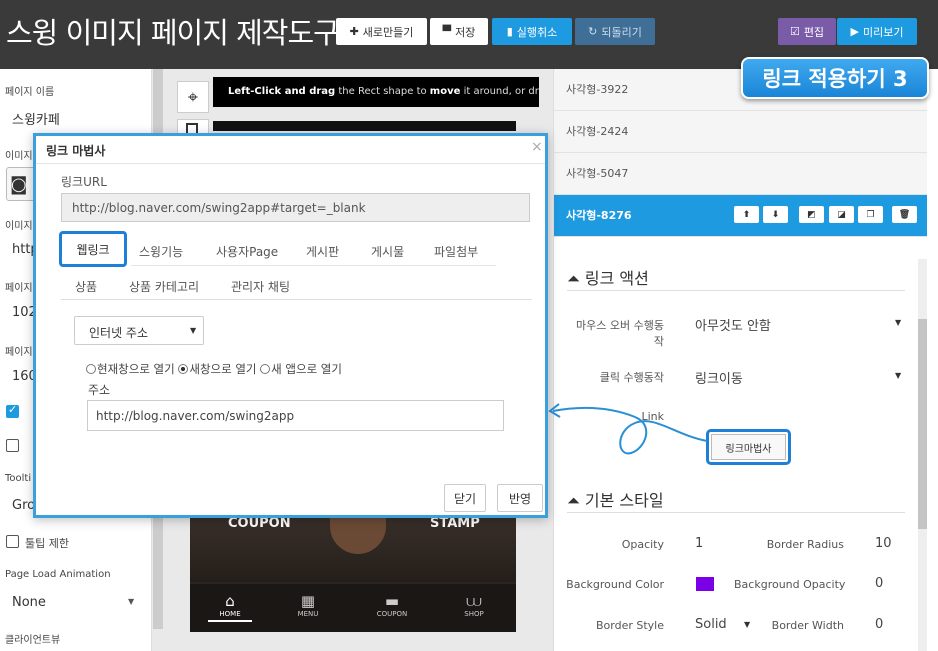 Image resolution: width=938 pixels, height=651 pixels. I want to click on layer-front-icon: ◪, so click(841, 214).